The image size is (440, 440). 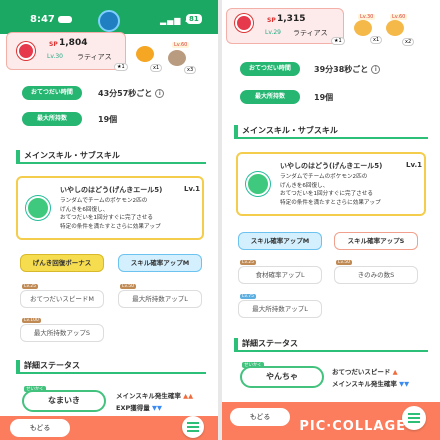 What do you see at coordinates (73, 43) in the screenshot?
I see `sp-value: 1,804` at bounding box center [73, 43].